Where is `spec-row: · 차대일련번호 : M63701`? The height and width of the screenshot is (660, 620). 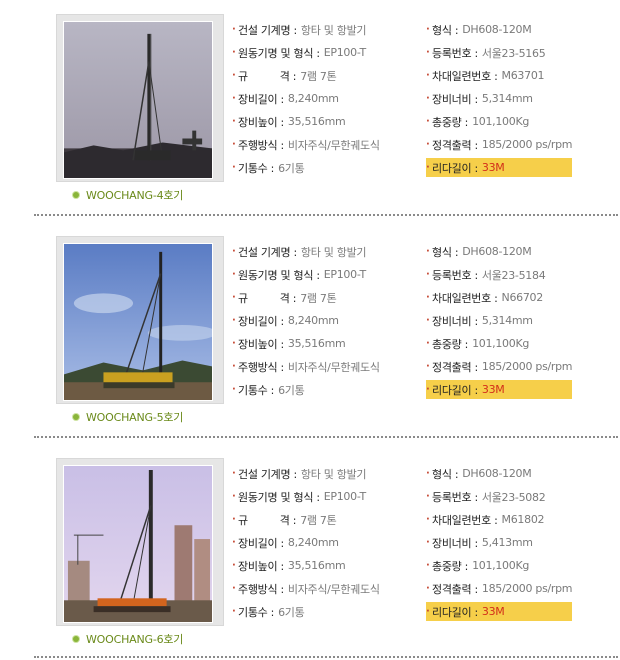
spec-row: · 차대일련번호 : M63701 is located at coordinates (485, 76).